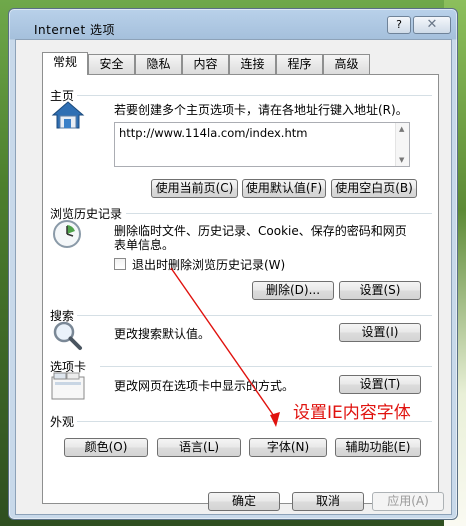 This screenshot has height=526, width=466. What do you see at coordinates (266, 366) in the screenshot?
I see `tabs-divider` at bounding box center [266, 366].